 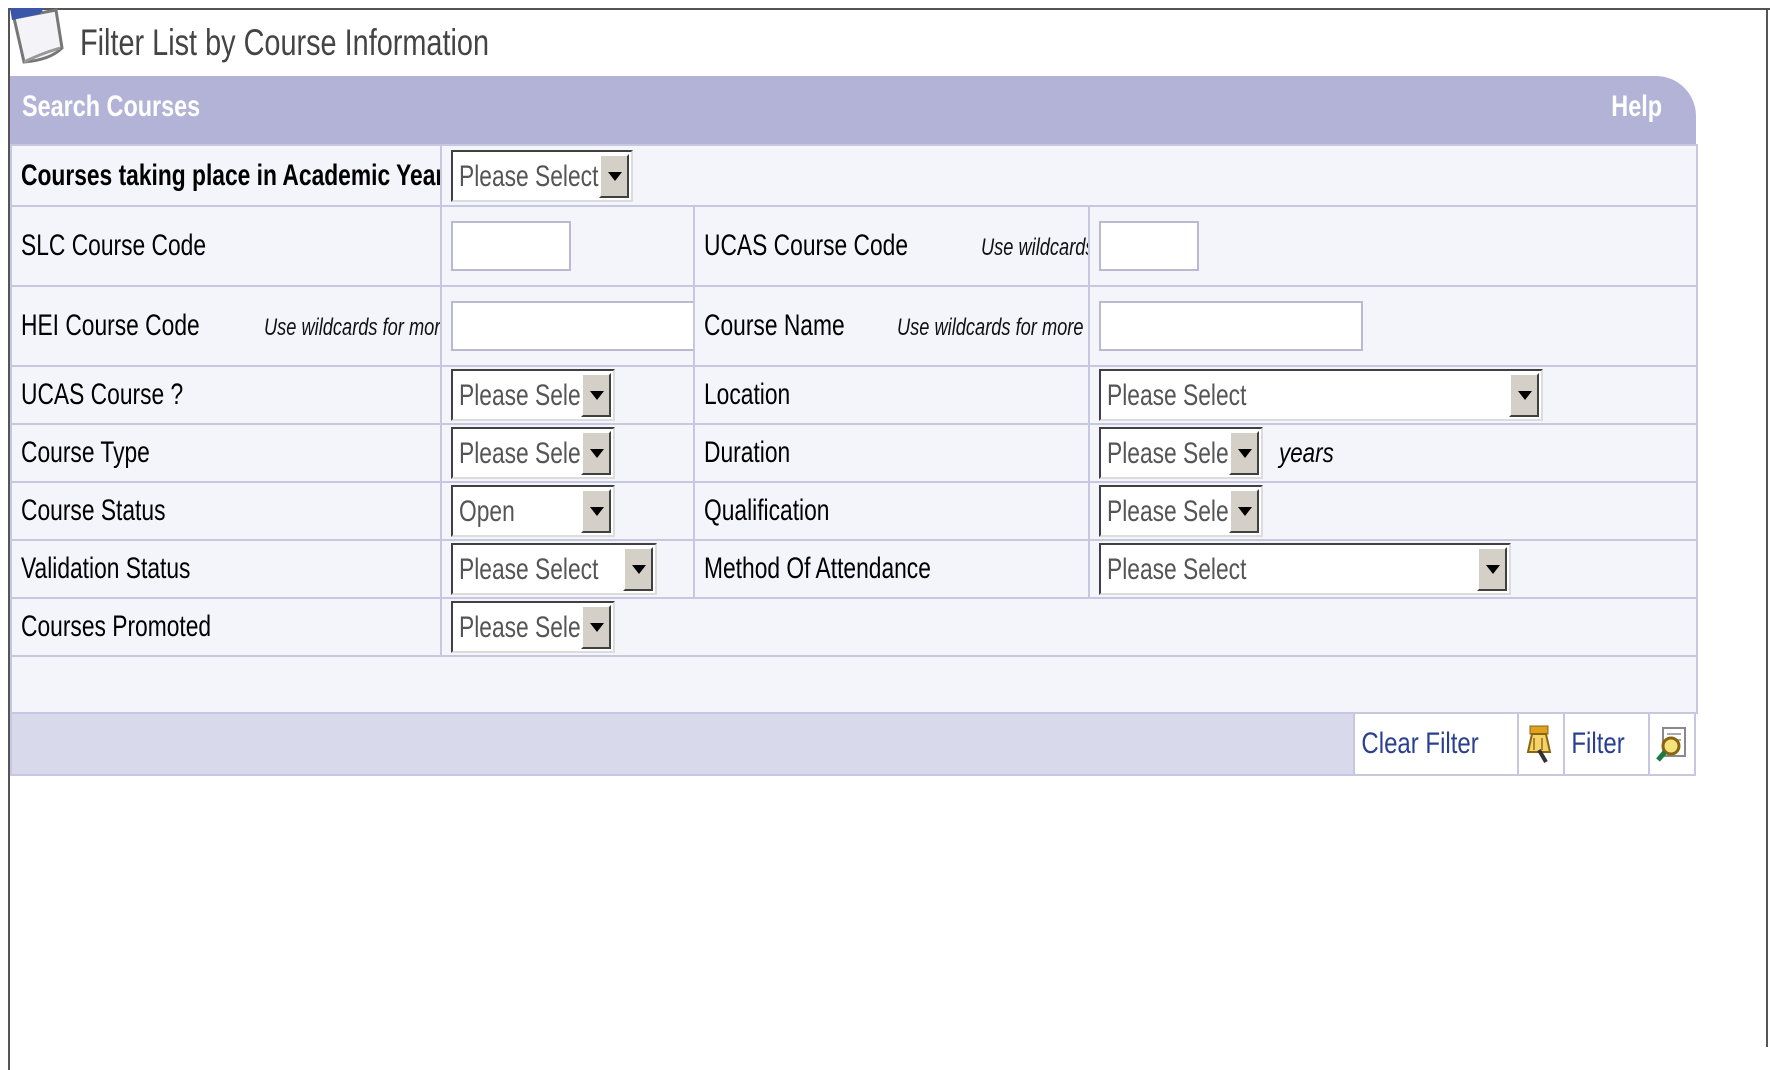 What do you see at coordinates (1767, 527) in the screenshot?
I see `window-frame-right` at bounding box center [1767, 527].